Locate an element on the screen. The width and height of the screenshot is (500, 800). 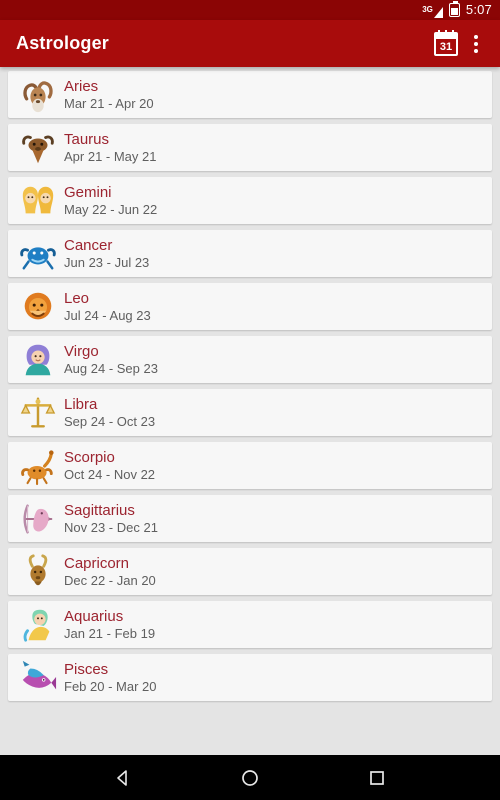
sign-dates: Jan 21 - Feb 19 is located at coordinates (110, 633).